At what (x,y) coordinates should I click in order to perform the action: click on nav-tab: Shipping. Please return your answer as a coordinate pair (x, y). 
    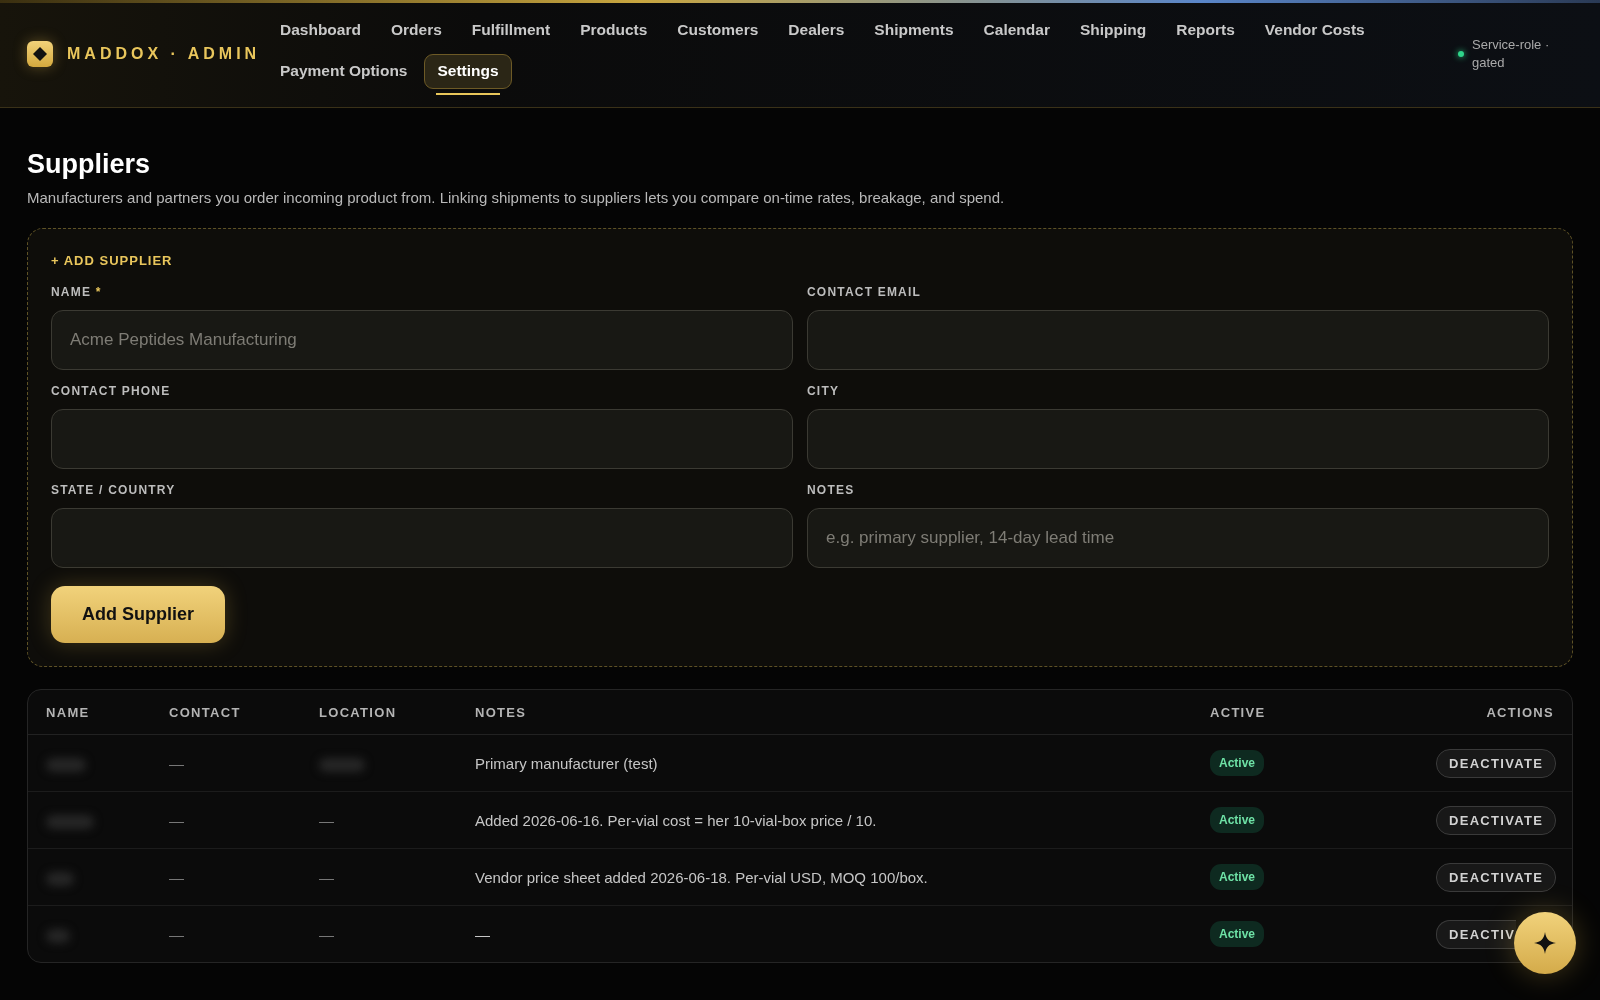
    Looking at the image, I should click on (1113, 30).